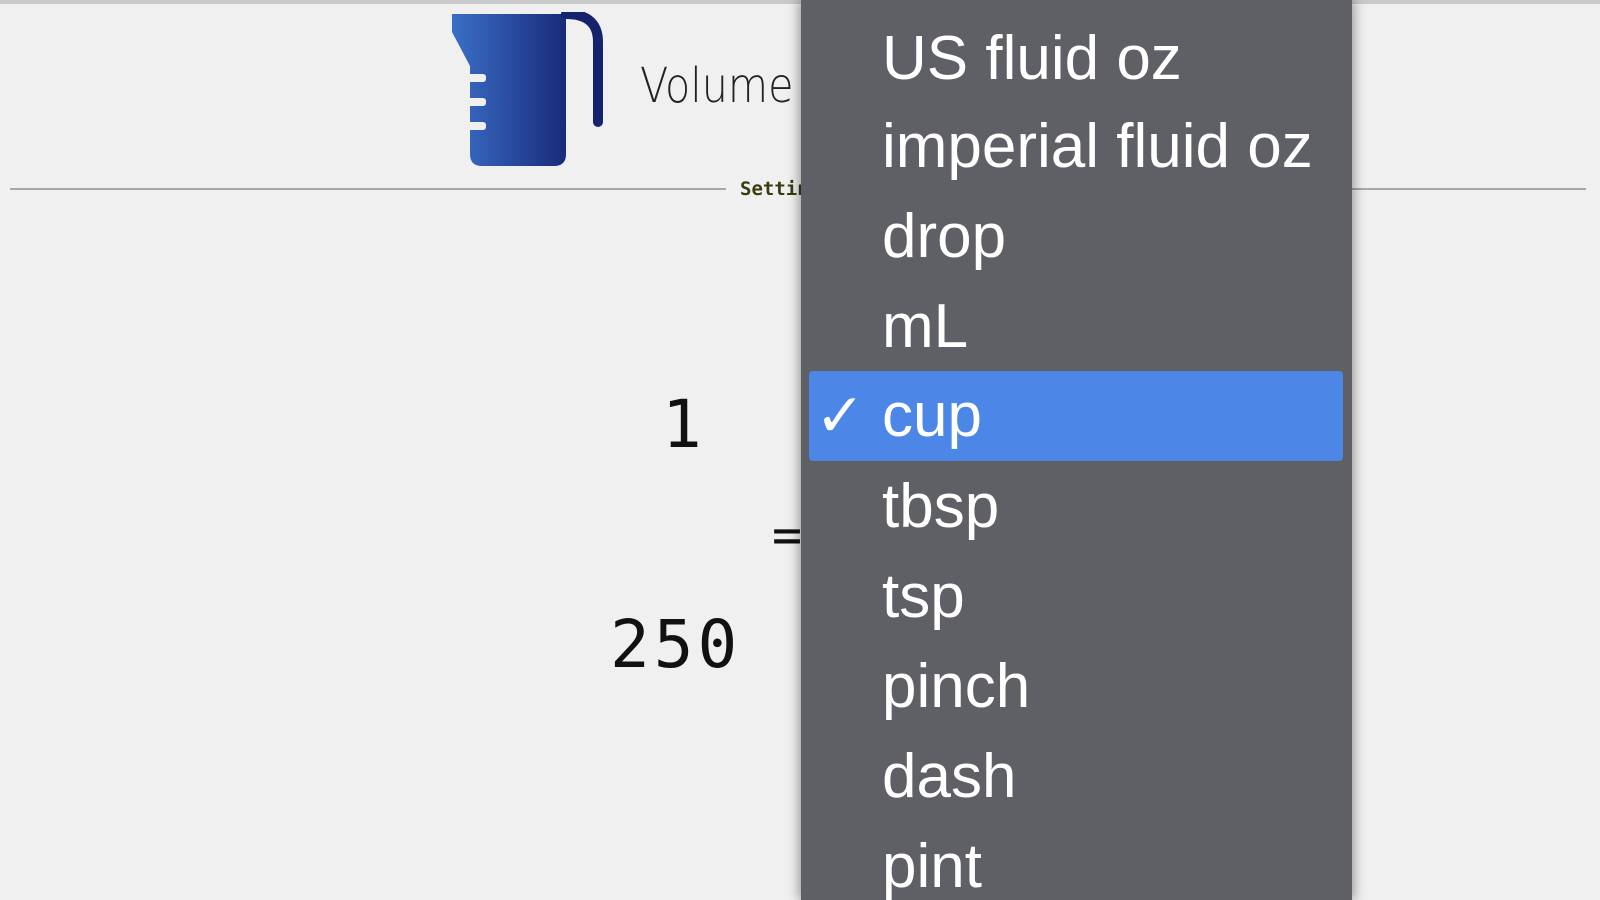  I want to click on menu-item-label: pinch, so click(956, 686).